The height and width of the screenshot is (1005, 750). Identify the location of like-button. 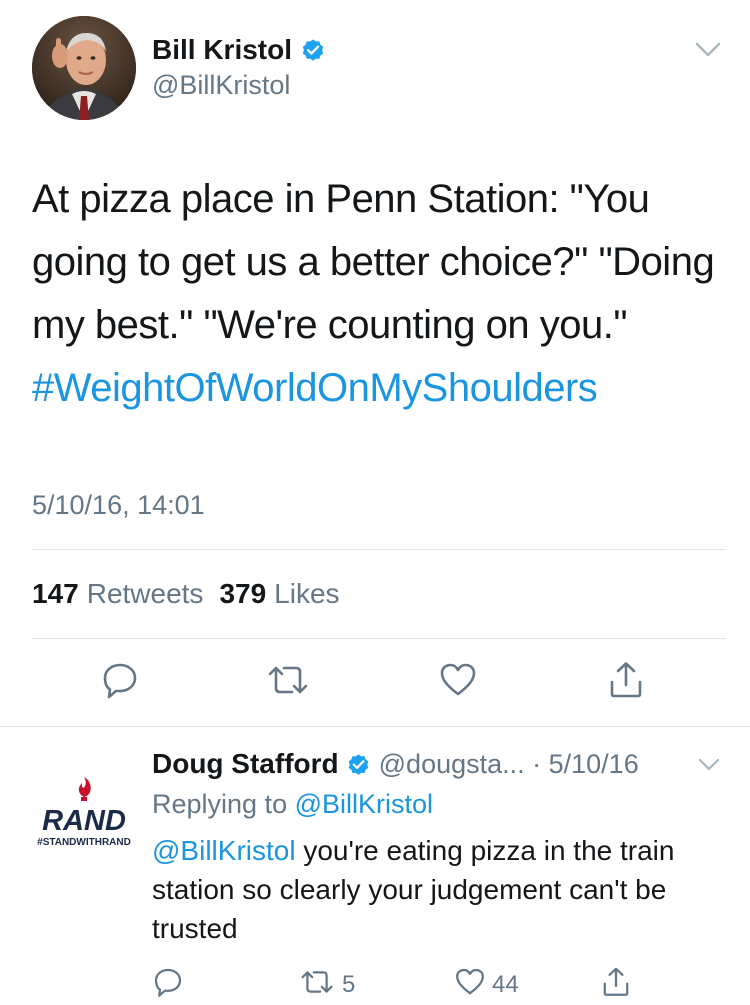
(458, 682).